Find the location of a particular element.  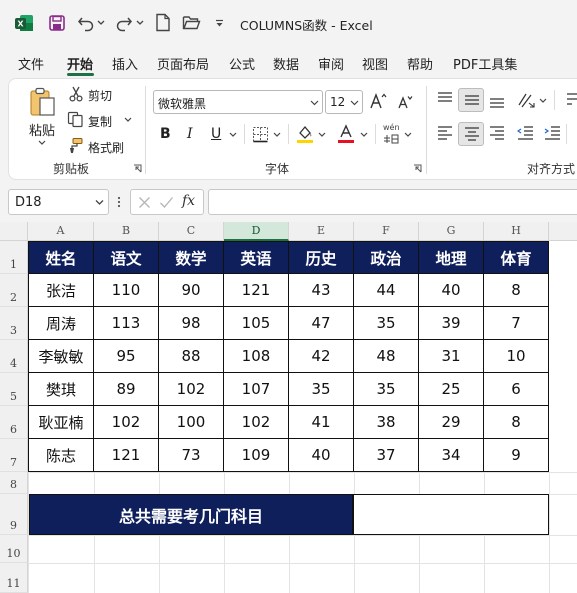

table-cell: 6 is located at coordinates (516, 389).